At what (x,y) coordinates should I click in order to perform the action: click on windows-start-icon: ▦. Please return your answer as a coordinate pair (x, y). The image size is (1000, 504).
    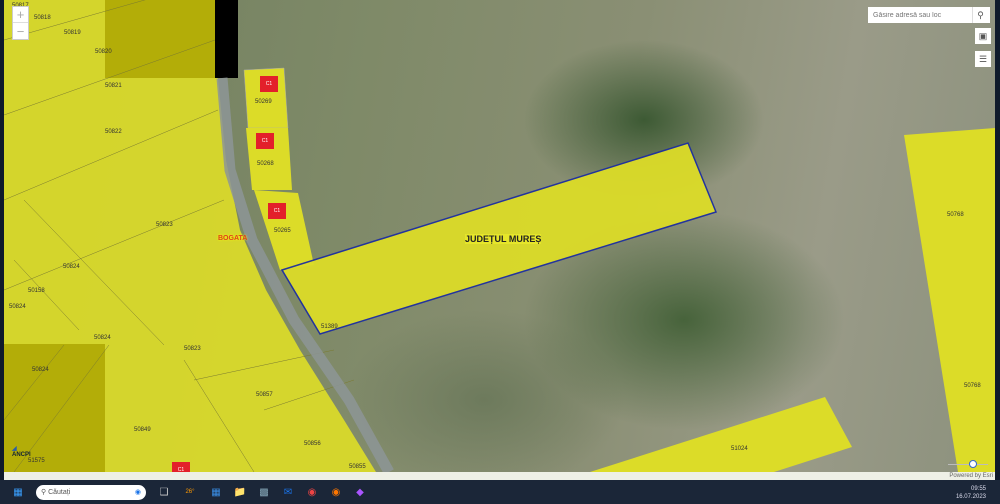
    Looking at the image, I should click on (18, 492).